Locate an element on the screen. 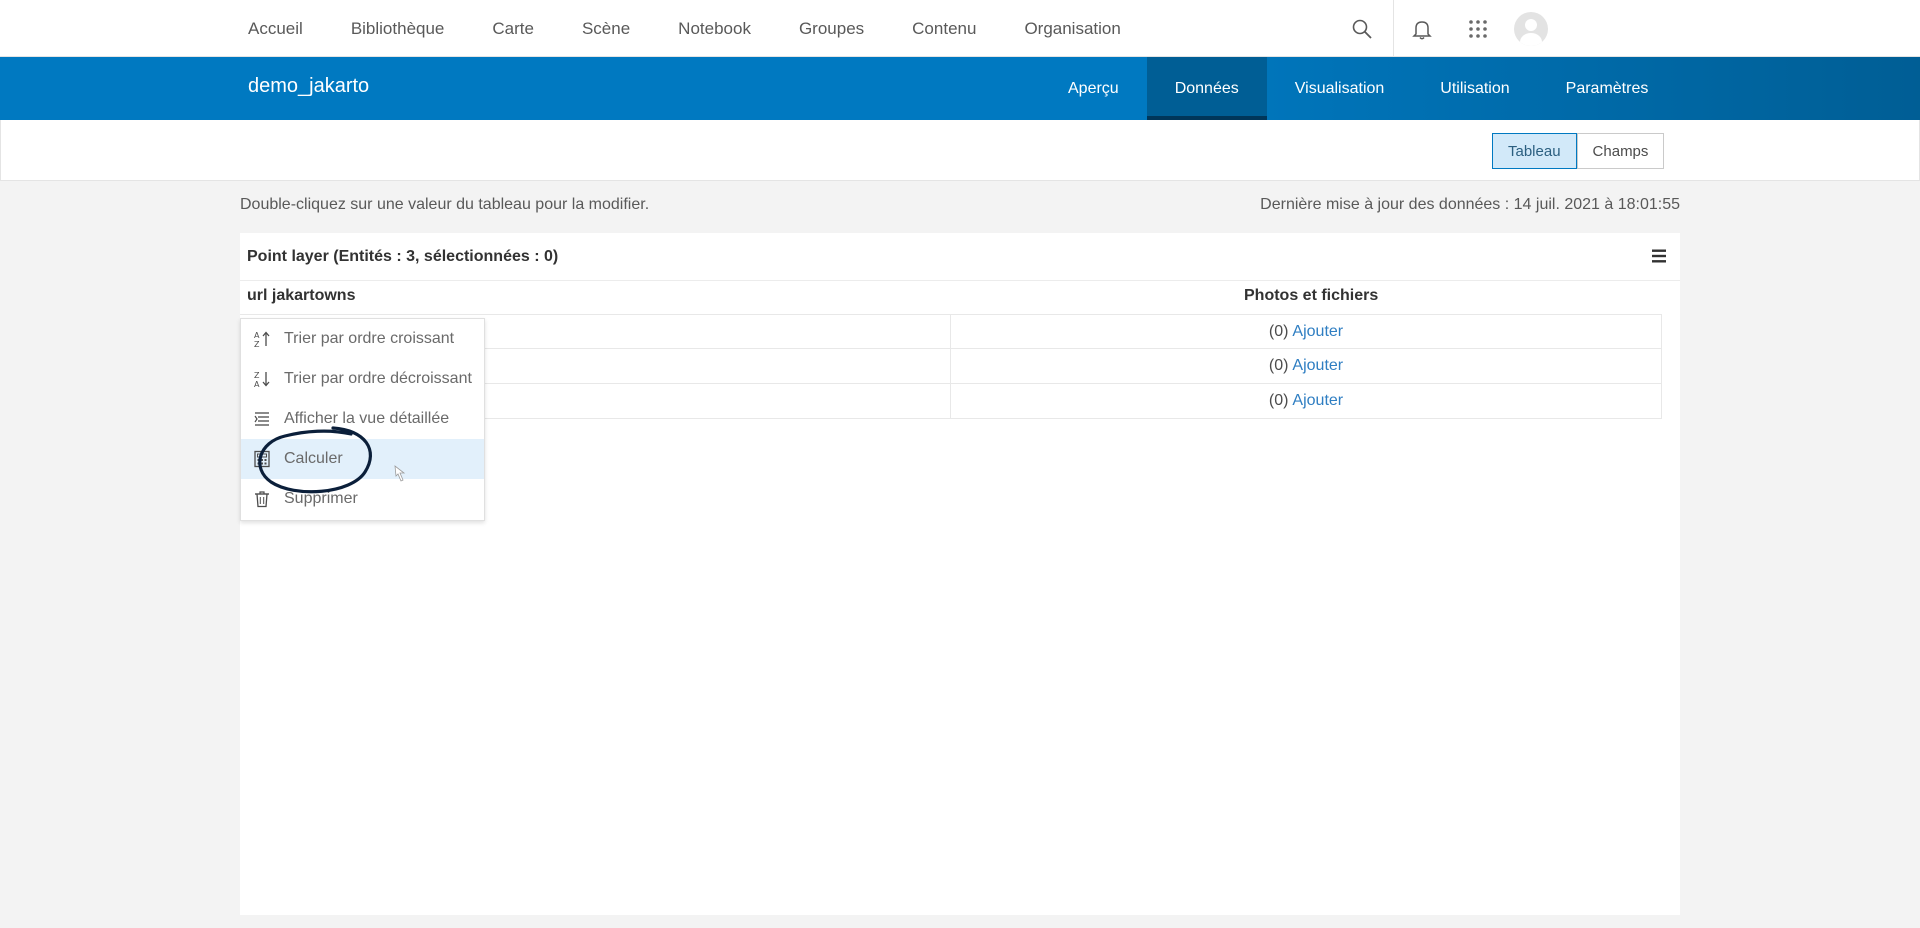 Image resolution: width=1920 pixels, height=928 pixels. tab-apercu: Aperçu is located at coordinates (1093, 88).